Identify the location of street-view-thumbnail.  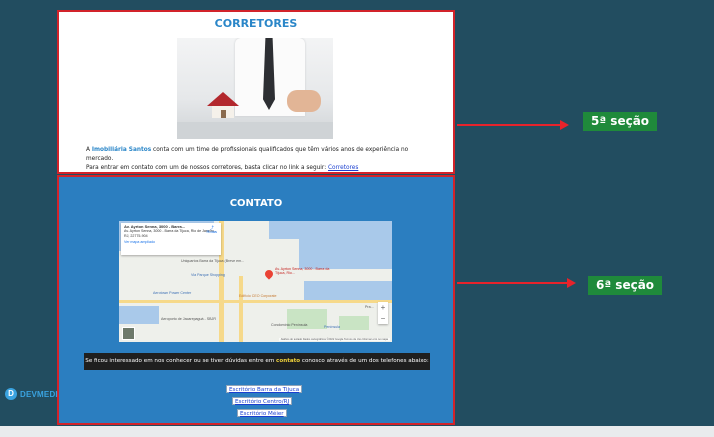
(128, 333).